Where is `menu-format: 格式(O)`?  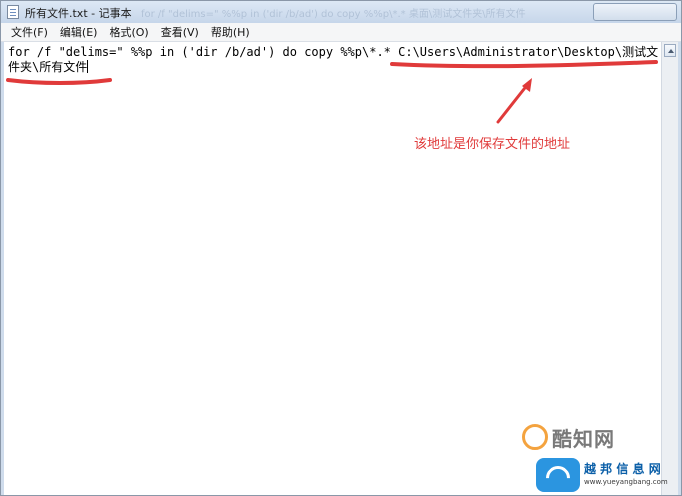
menu-format: 格式(O) is located at coordinates (128, 32).